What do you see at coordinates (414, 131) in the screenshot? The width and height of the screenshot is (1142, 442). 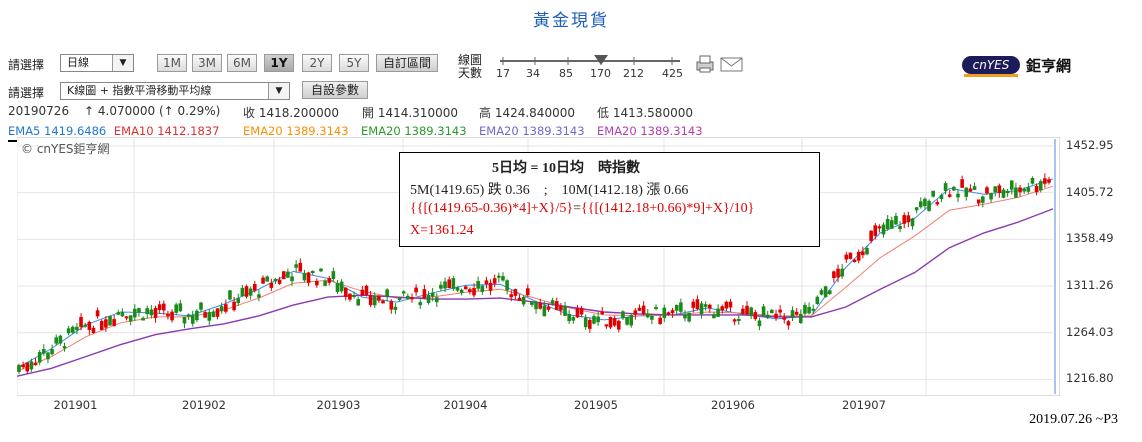 I see `ema20-label-2: EMA20 1389.3143` at bounding box center [414, 131].